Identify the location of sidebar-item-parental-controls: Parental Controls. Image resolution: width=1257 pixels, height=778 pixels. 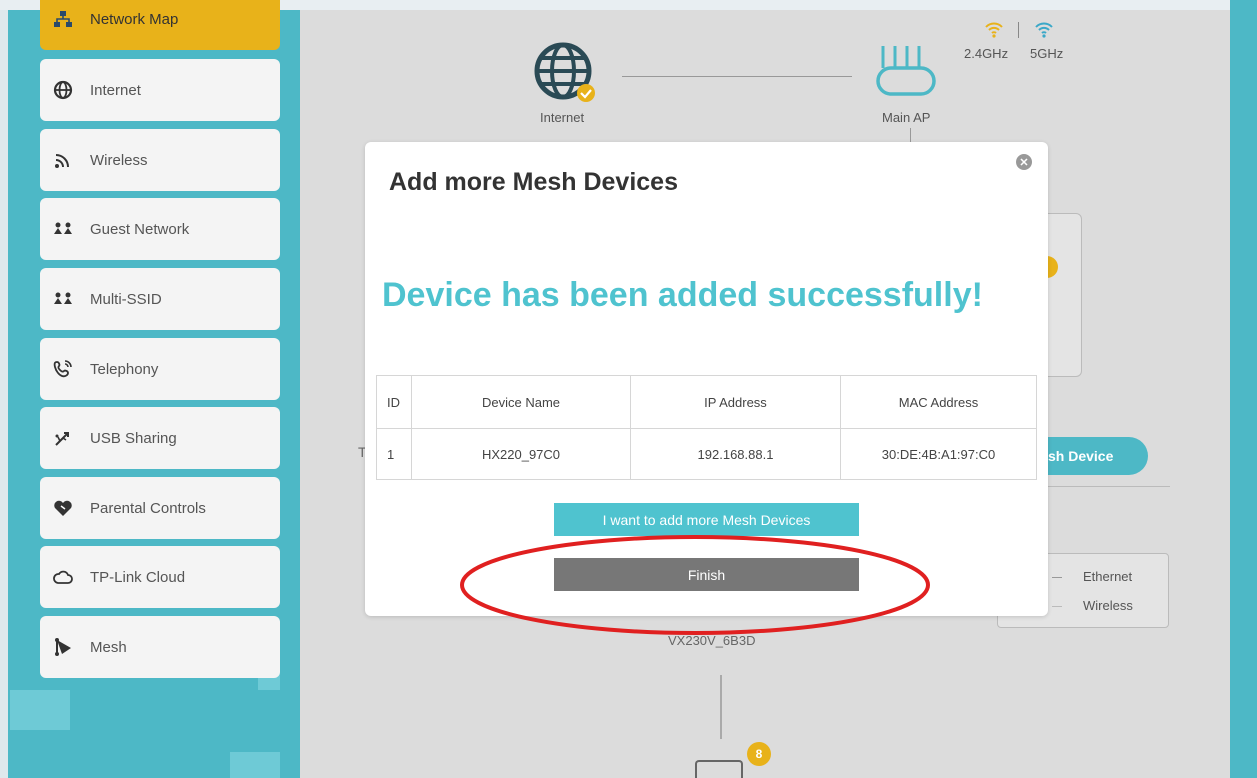
(160, 508).